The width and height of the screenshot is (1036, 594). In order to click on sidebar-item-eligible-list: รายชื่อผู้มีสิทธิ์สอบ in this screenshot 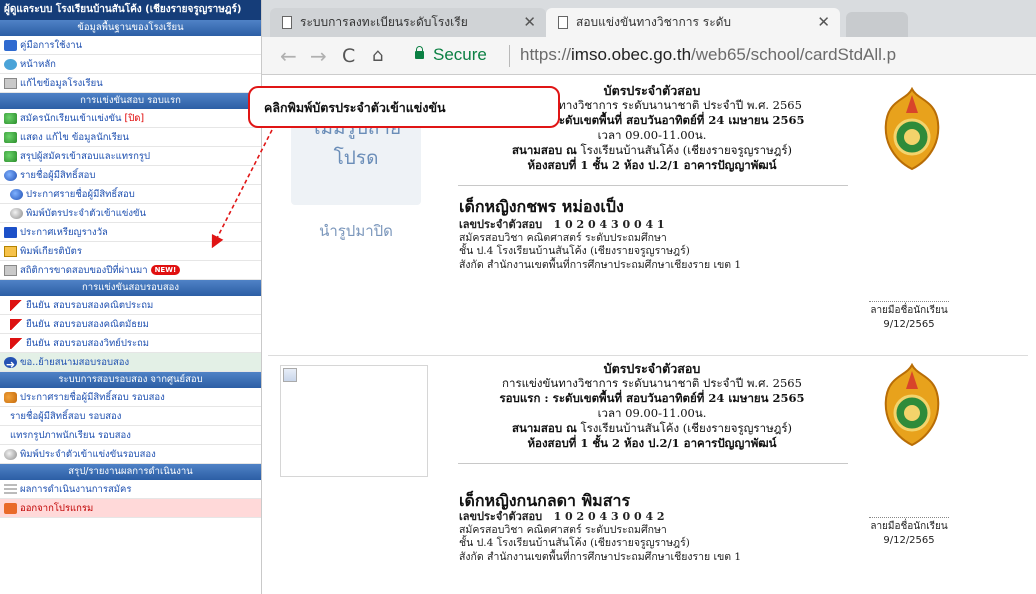, I will do `click(130, 175)`.